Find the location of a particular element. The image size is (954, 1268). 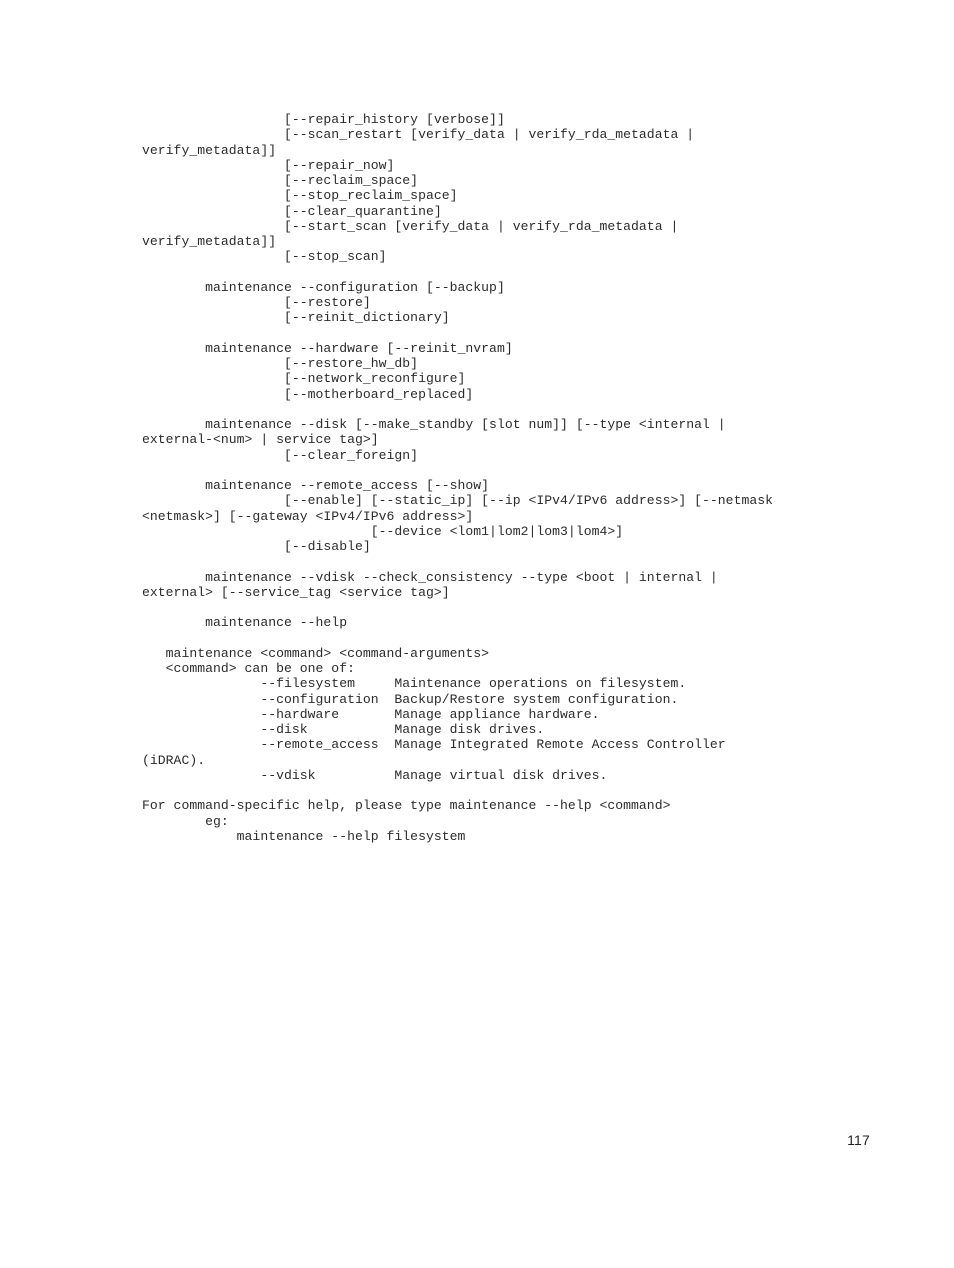

help-text-line: [--reclaim_space] is located at coordinates (280, 180).